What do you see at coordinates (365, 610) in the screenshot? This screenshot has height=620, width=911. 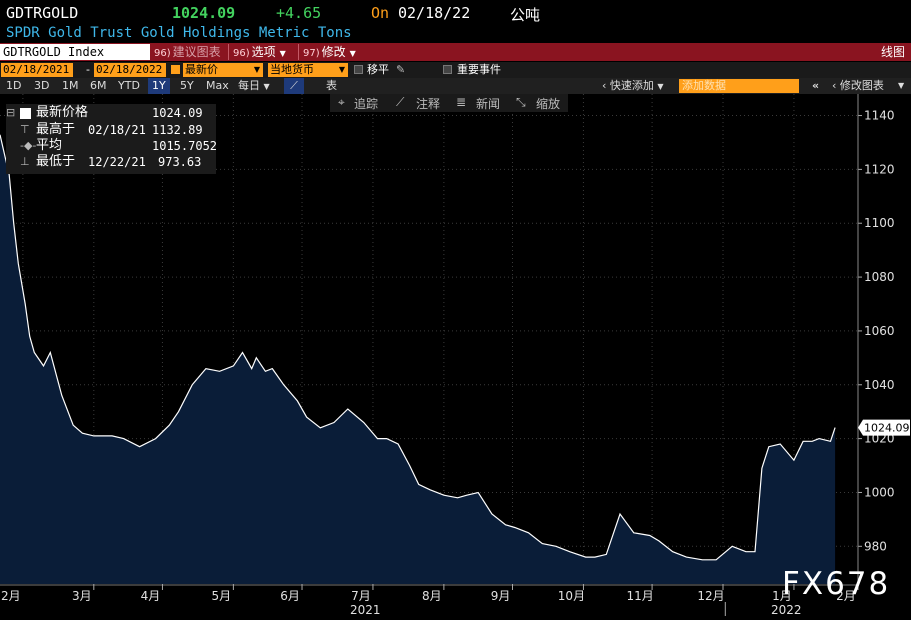 I see `year-label: 2021` at bounding box center [365, 610].